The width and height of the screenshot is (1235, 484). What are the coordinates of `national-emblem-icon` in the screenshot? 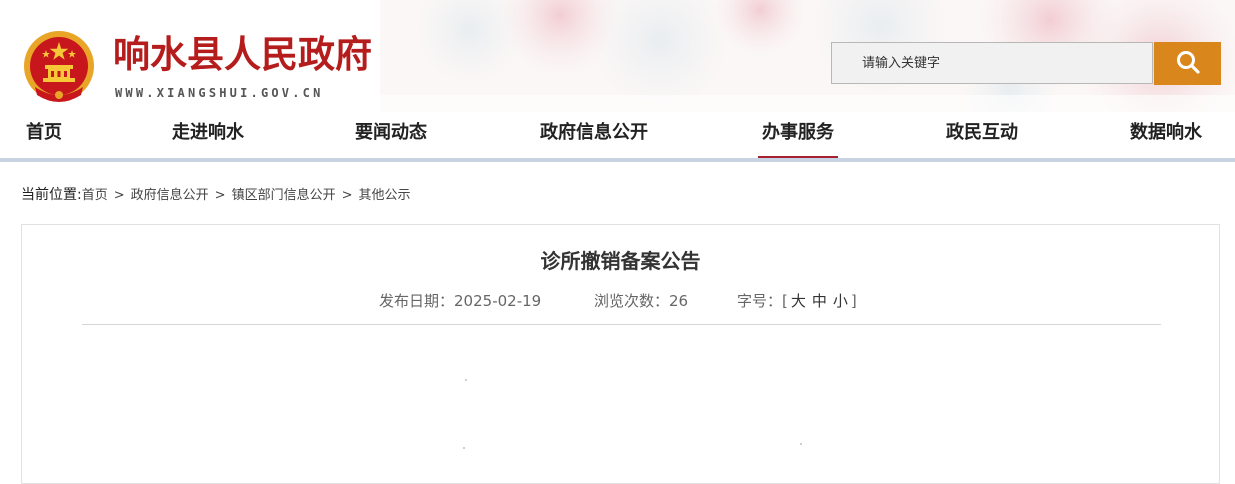 It's located at (59, 68).